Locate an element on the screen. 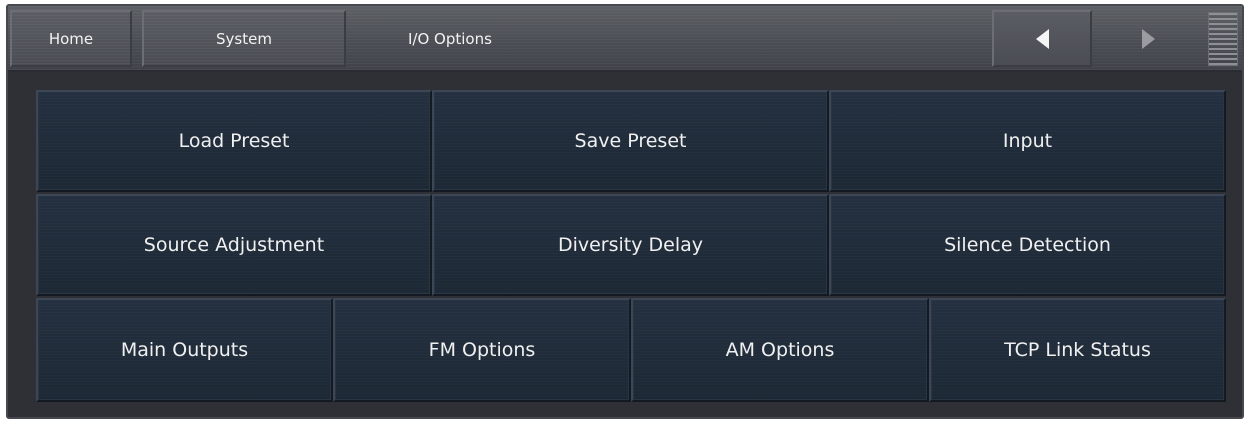  home-tab: Home is located at coordinates (71, 38).